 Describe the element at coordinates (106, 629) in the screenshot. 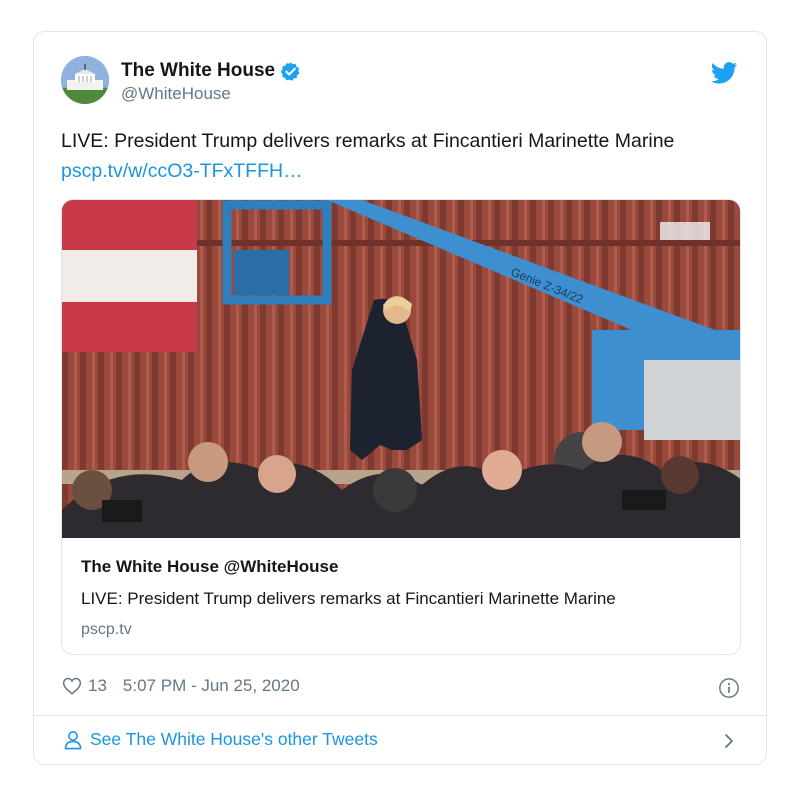

I see `link-card-domain: pscp.tv` at that location.